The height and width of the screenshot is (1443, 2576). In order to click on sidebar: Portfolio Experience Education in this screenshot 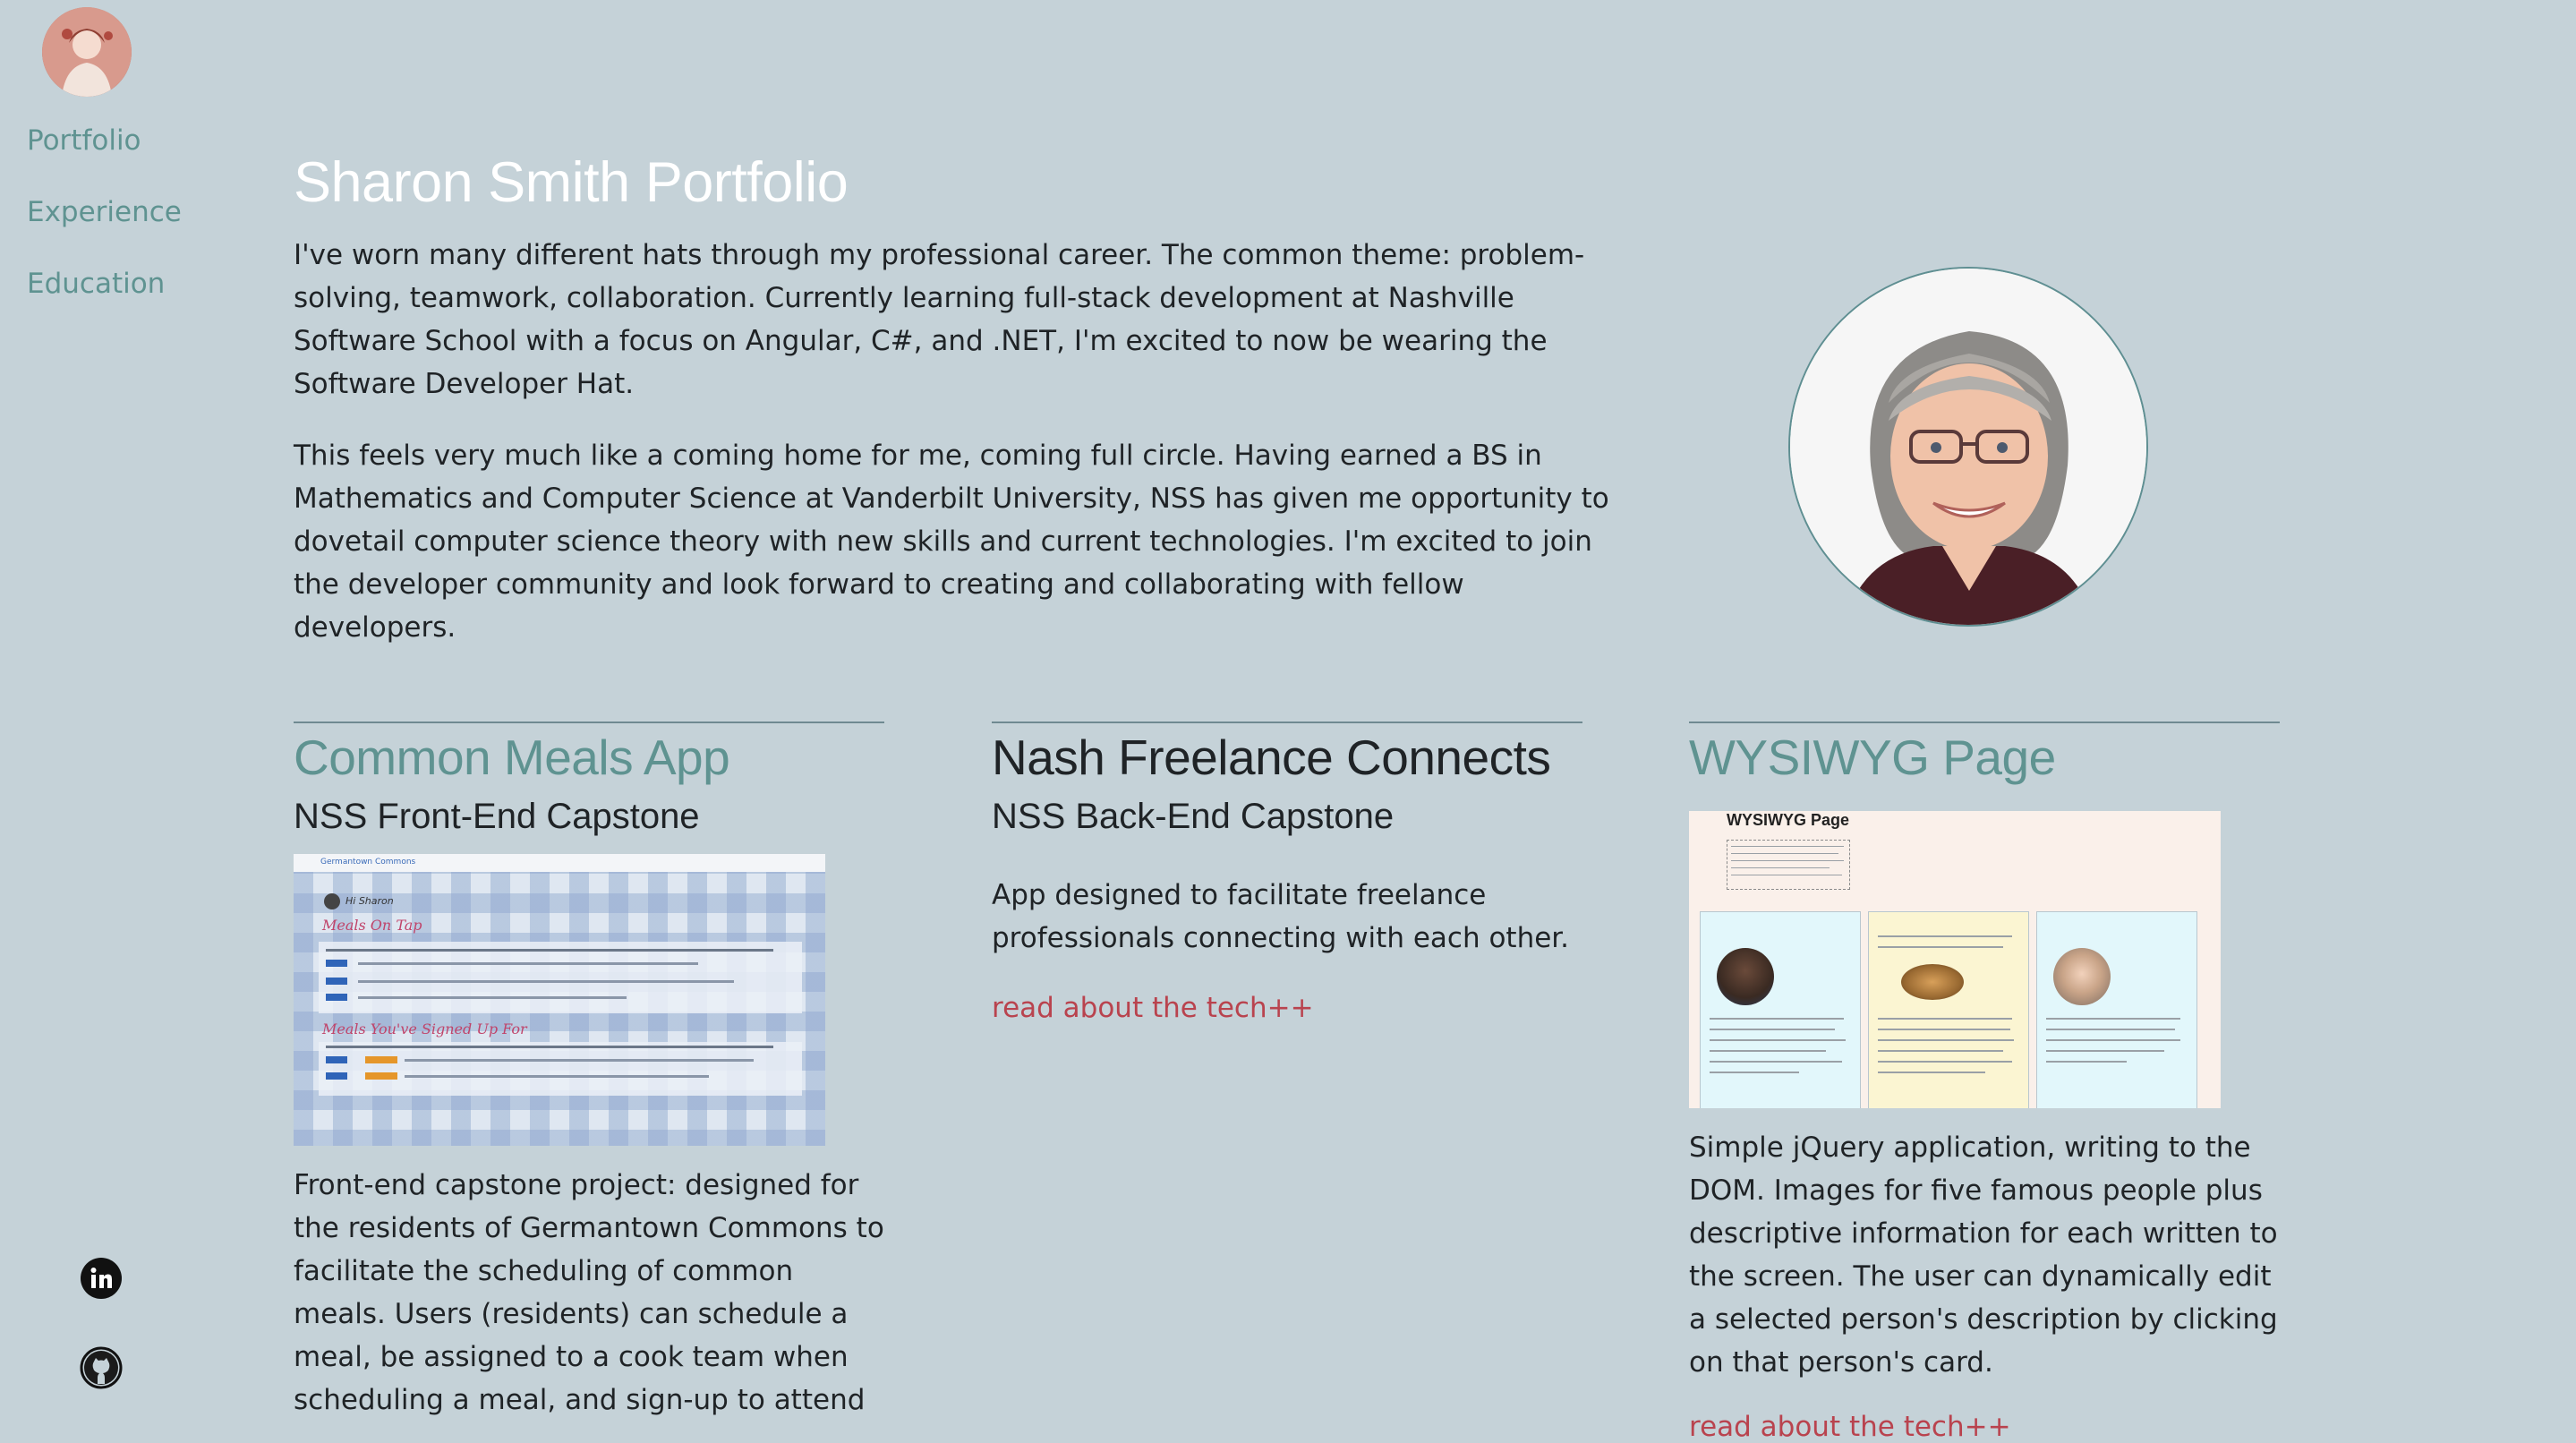, I will do `click(103, 718)`.